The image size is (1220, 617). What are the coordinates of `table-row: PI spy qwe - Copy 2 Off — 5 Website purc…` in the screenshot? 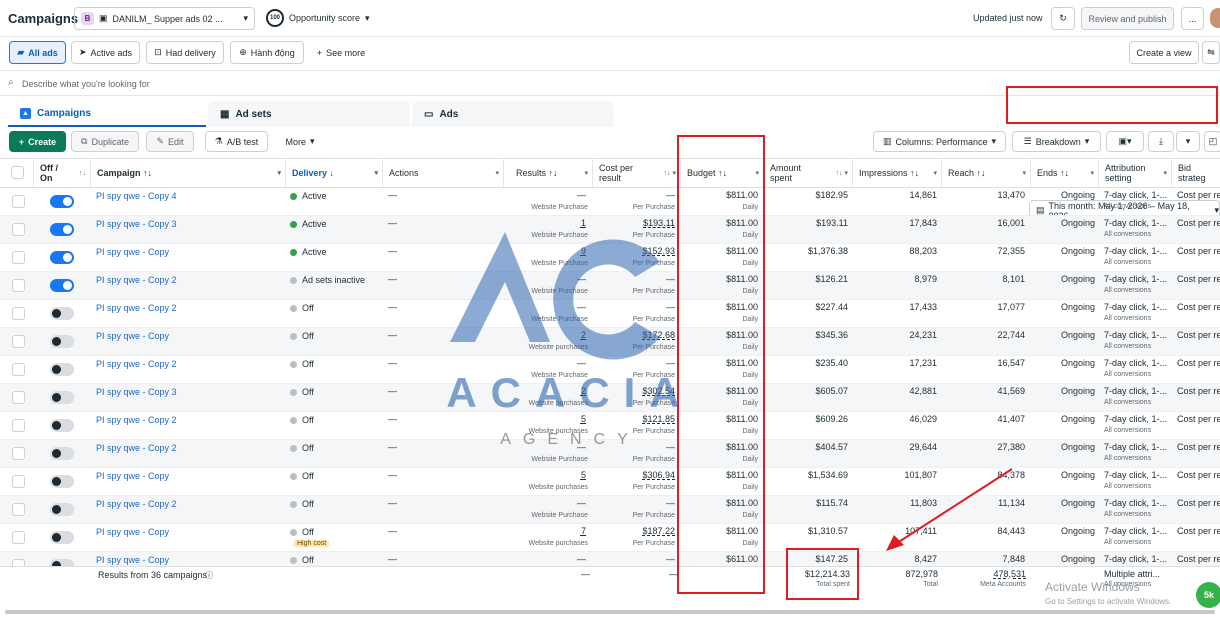 It's located at (610, 426).